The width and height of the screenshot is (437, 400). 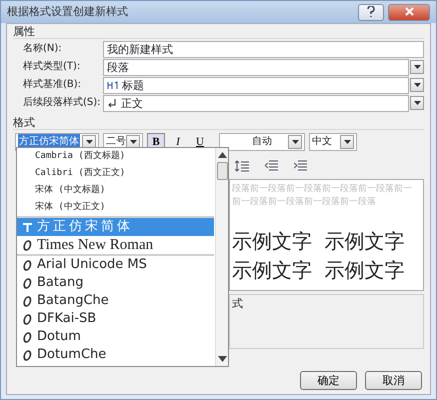 I want to click on cancel-button: 取消, so click(x=393, y=380).